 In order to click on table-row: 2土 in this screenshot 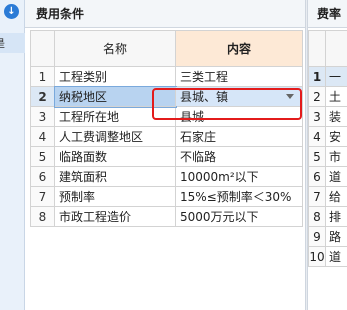, I will do `click(327, 96)`.